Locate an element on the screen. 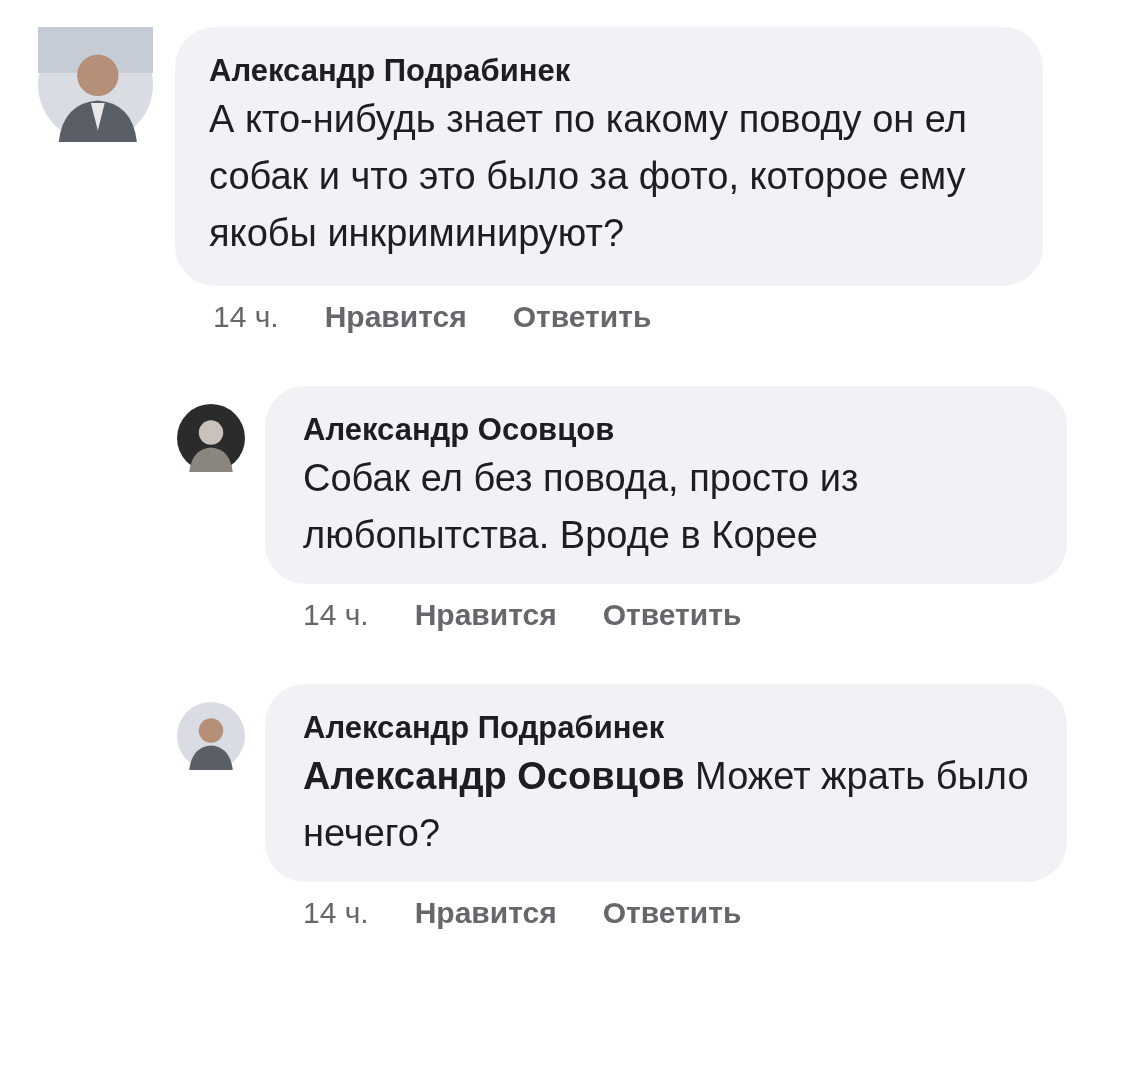 The height and width of the screenshot is (1075, 1125). author-name: Александр Осовцов is located at coordinates (668, 430).